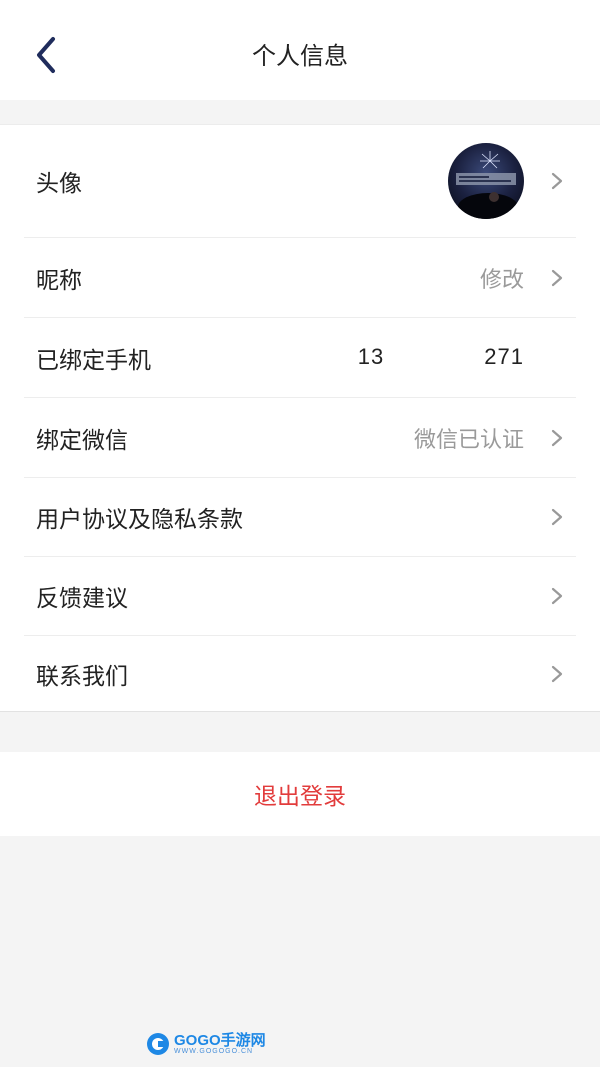 The width and height of the screenshot is (600, 1067). Describe the element at coordinates (300, 596) in the screenshot. I see `row-feedback: 反馈建议` at that location.